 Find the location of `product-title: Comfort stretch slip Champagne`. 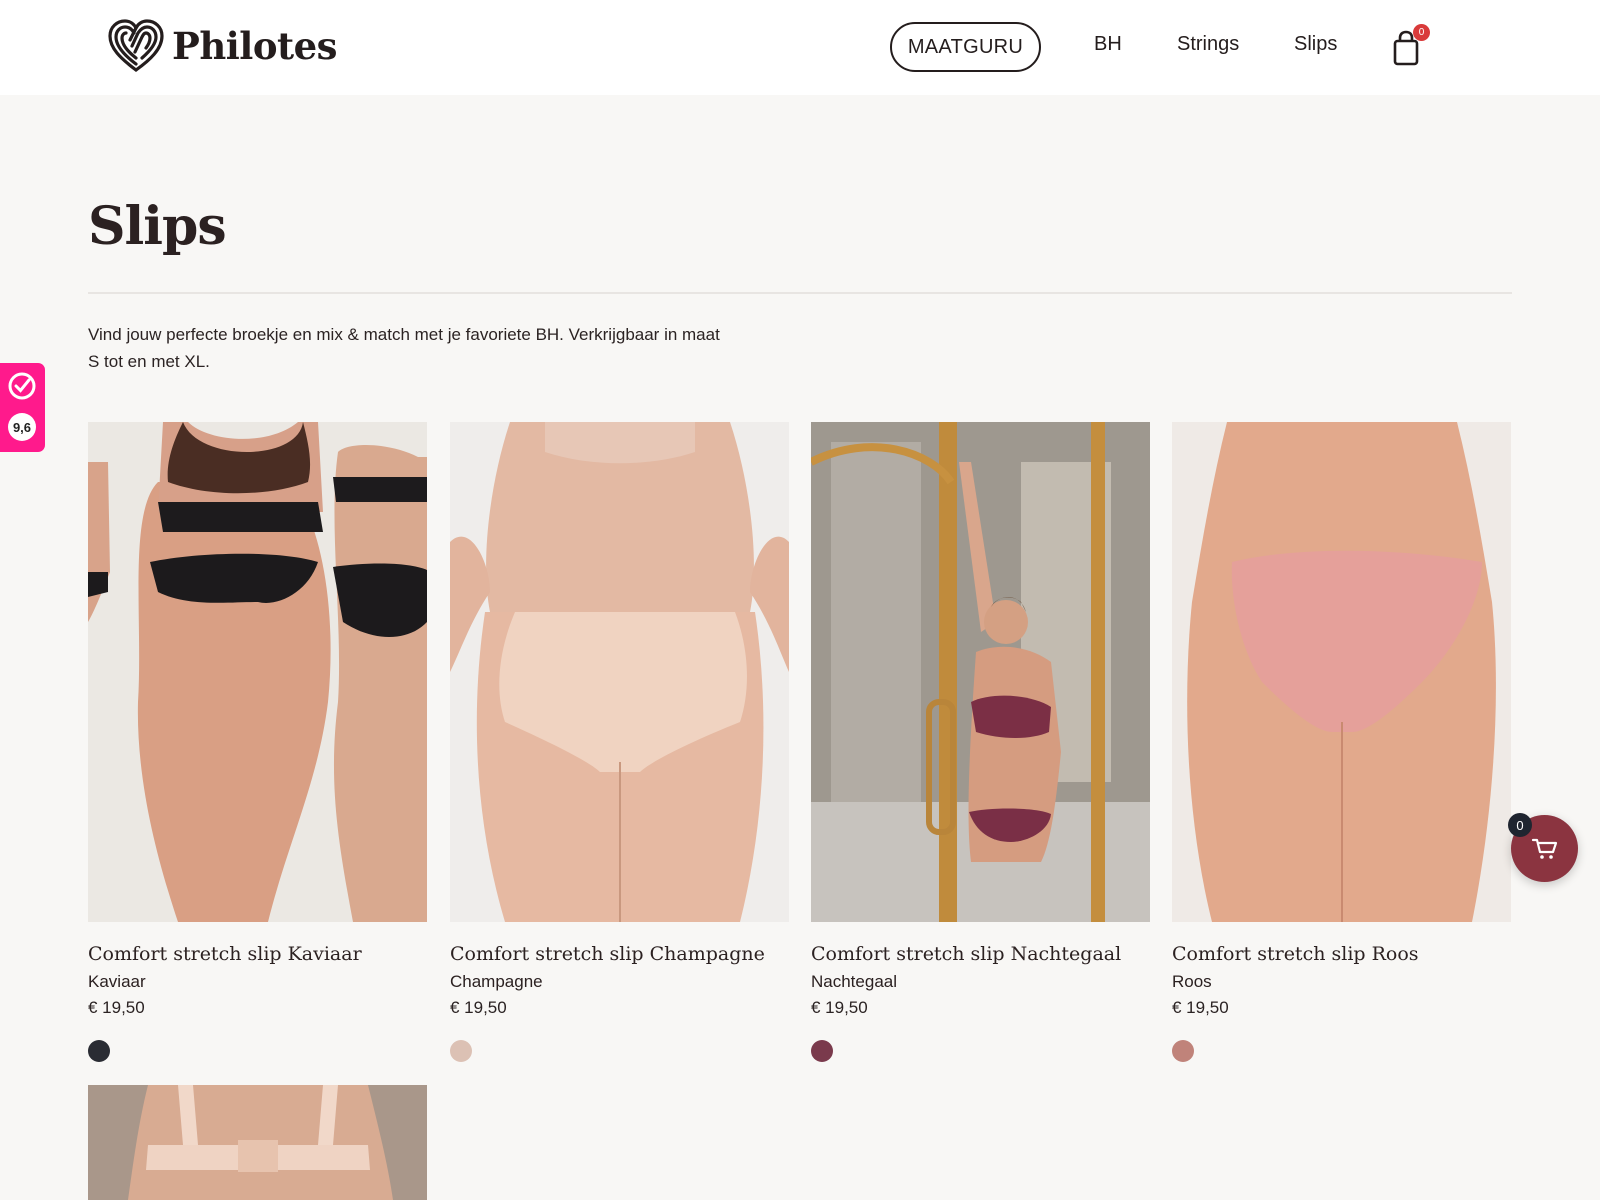

product-title: Comfort stretch slip Champagne is located at coordinates (607, 954).